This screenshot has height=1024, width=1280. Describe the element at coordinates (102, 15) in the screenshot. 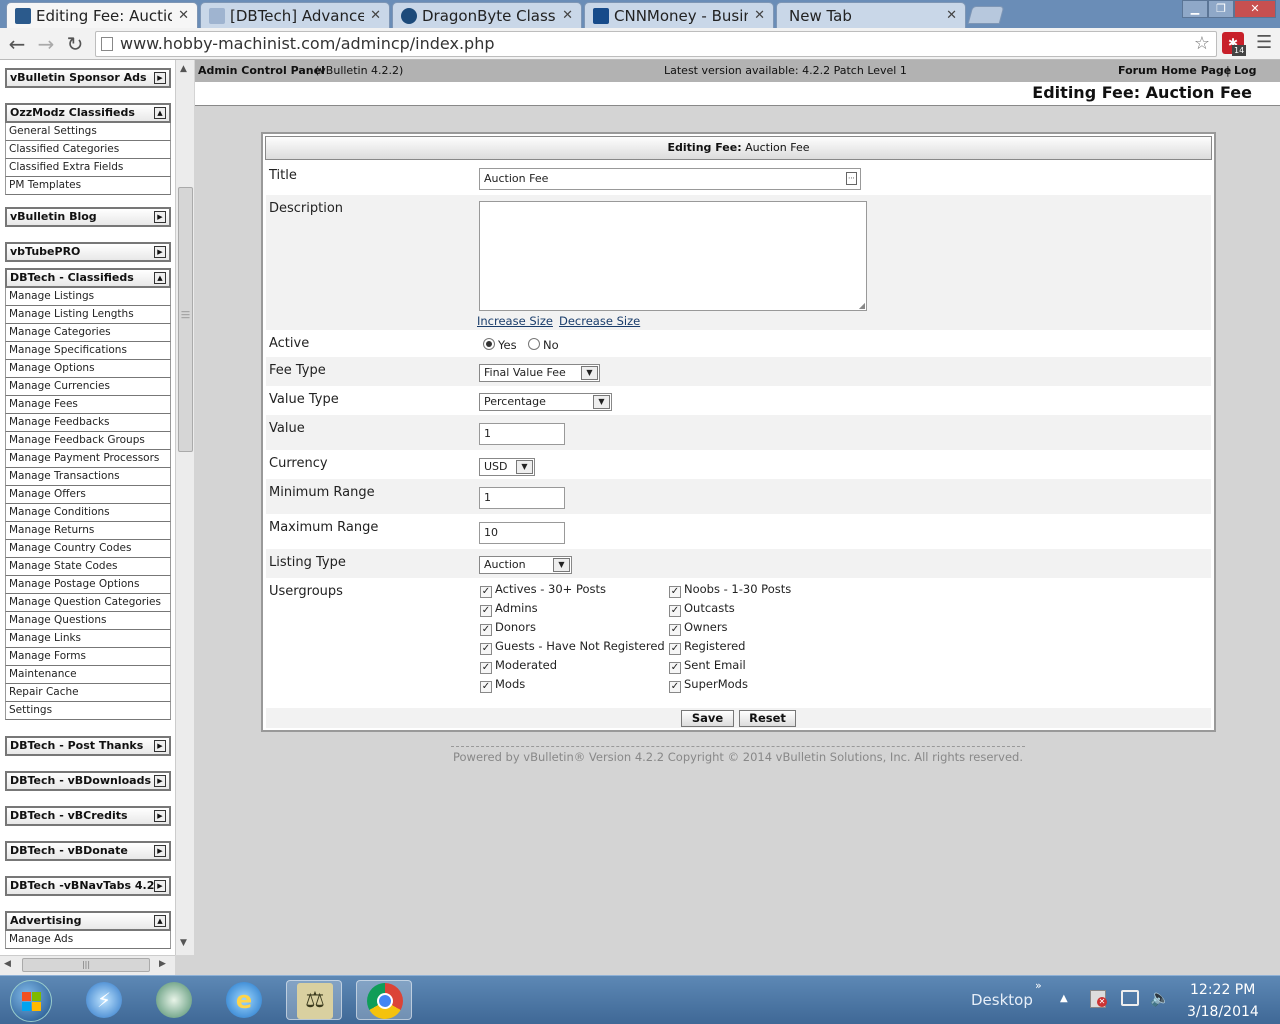

I see `tab-editing-fee: Editing Fee: Auction ✕` at that location.